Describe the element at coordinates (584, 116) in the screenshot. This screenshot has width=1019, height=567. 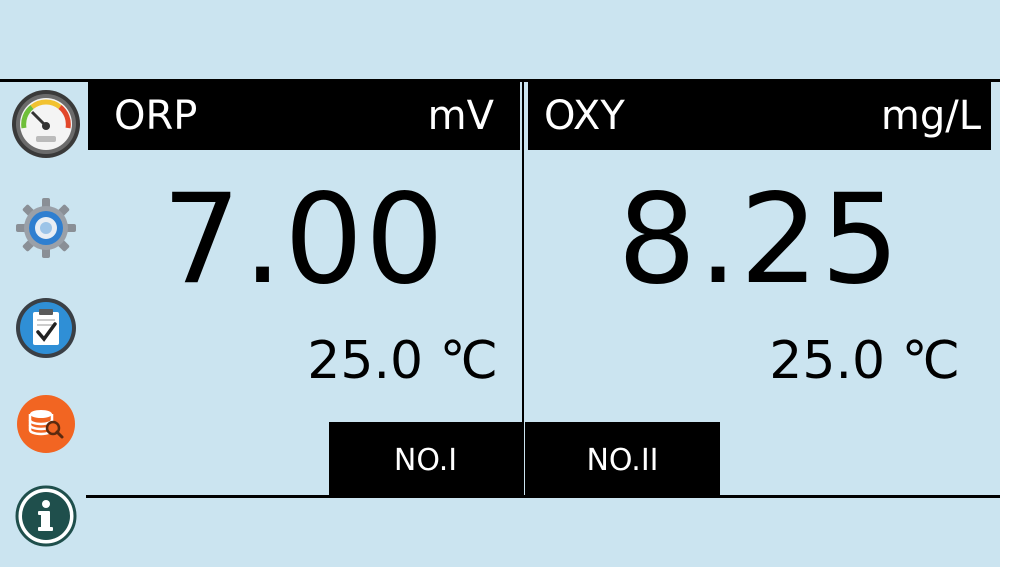
I see `channel-2-parameter: OXY` at that location.